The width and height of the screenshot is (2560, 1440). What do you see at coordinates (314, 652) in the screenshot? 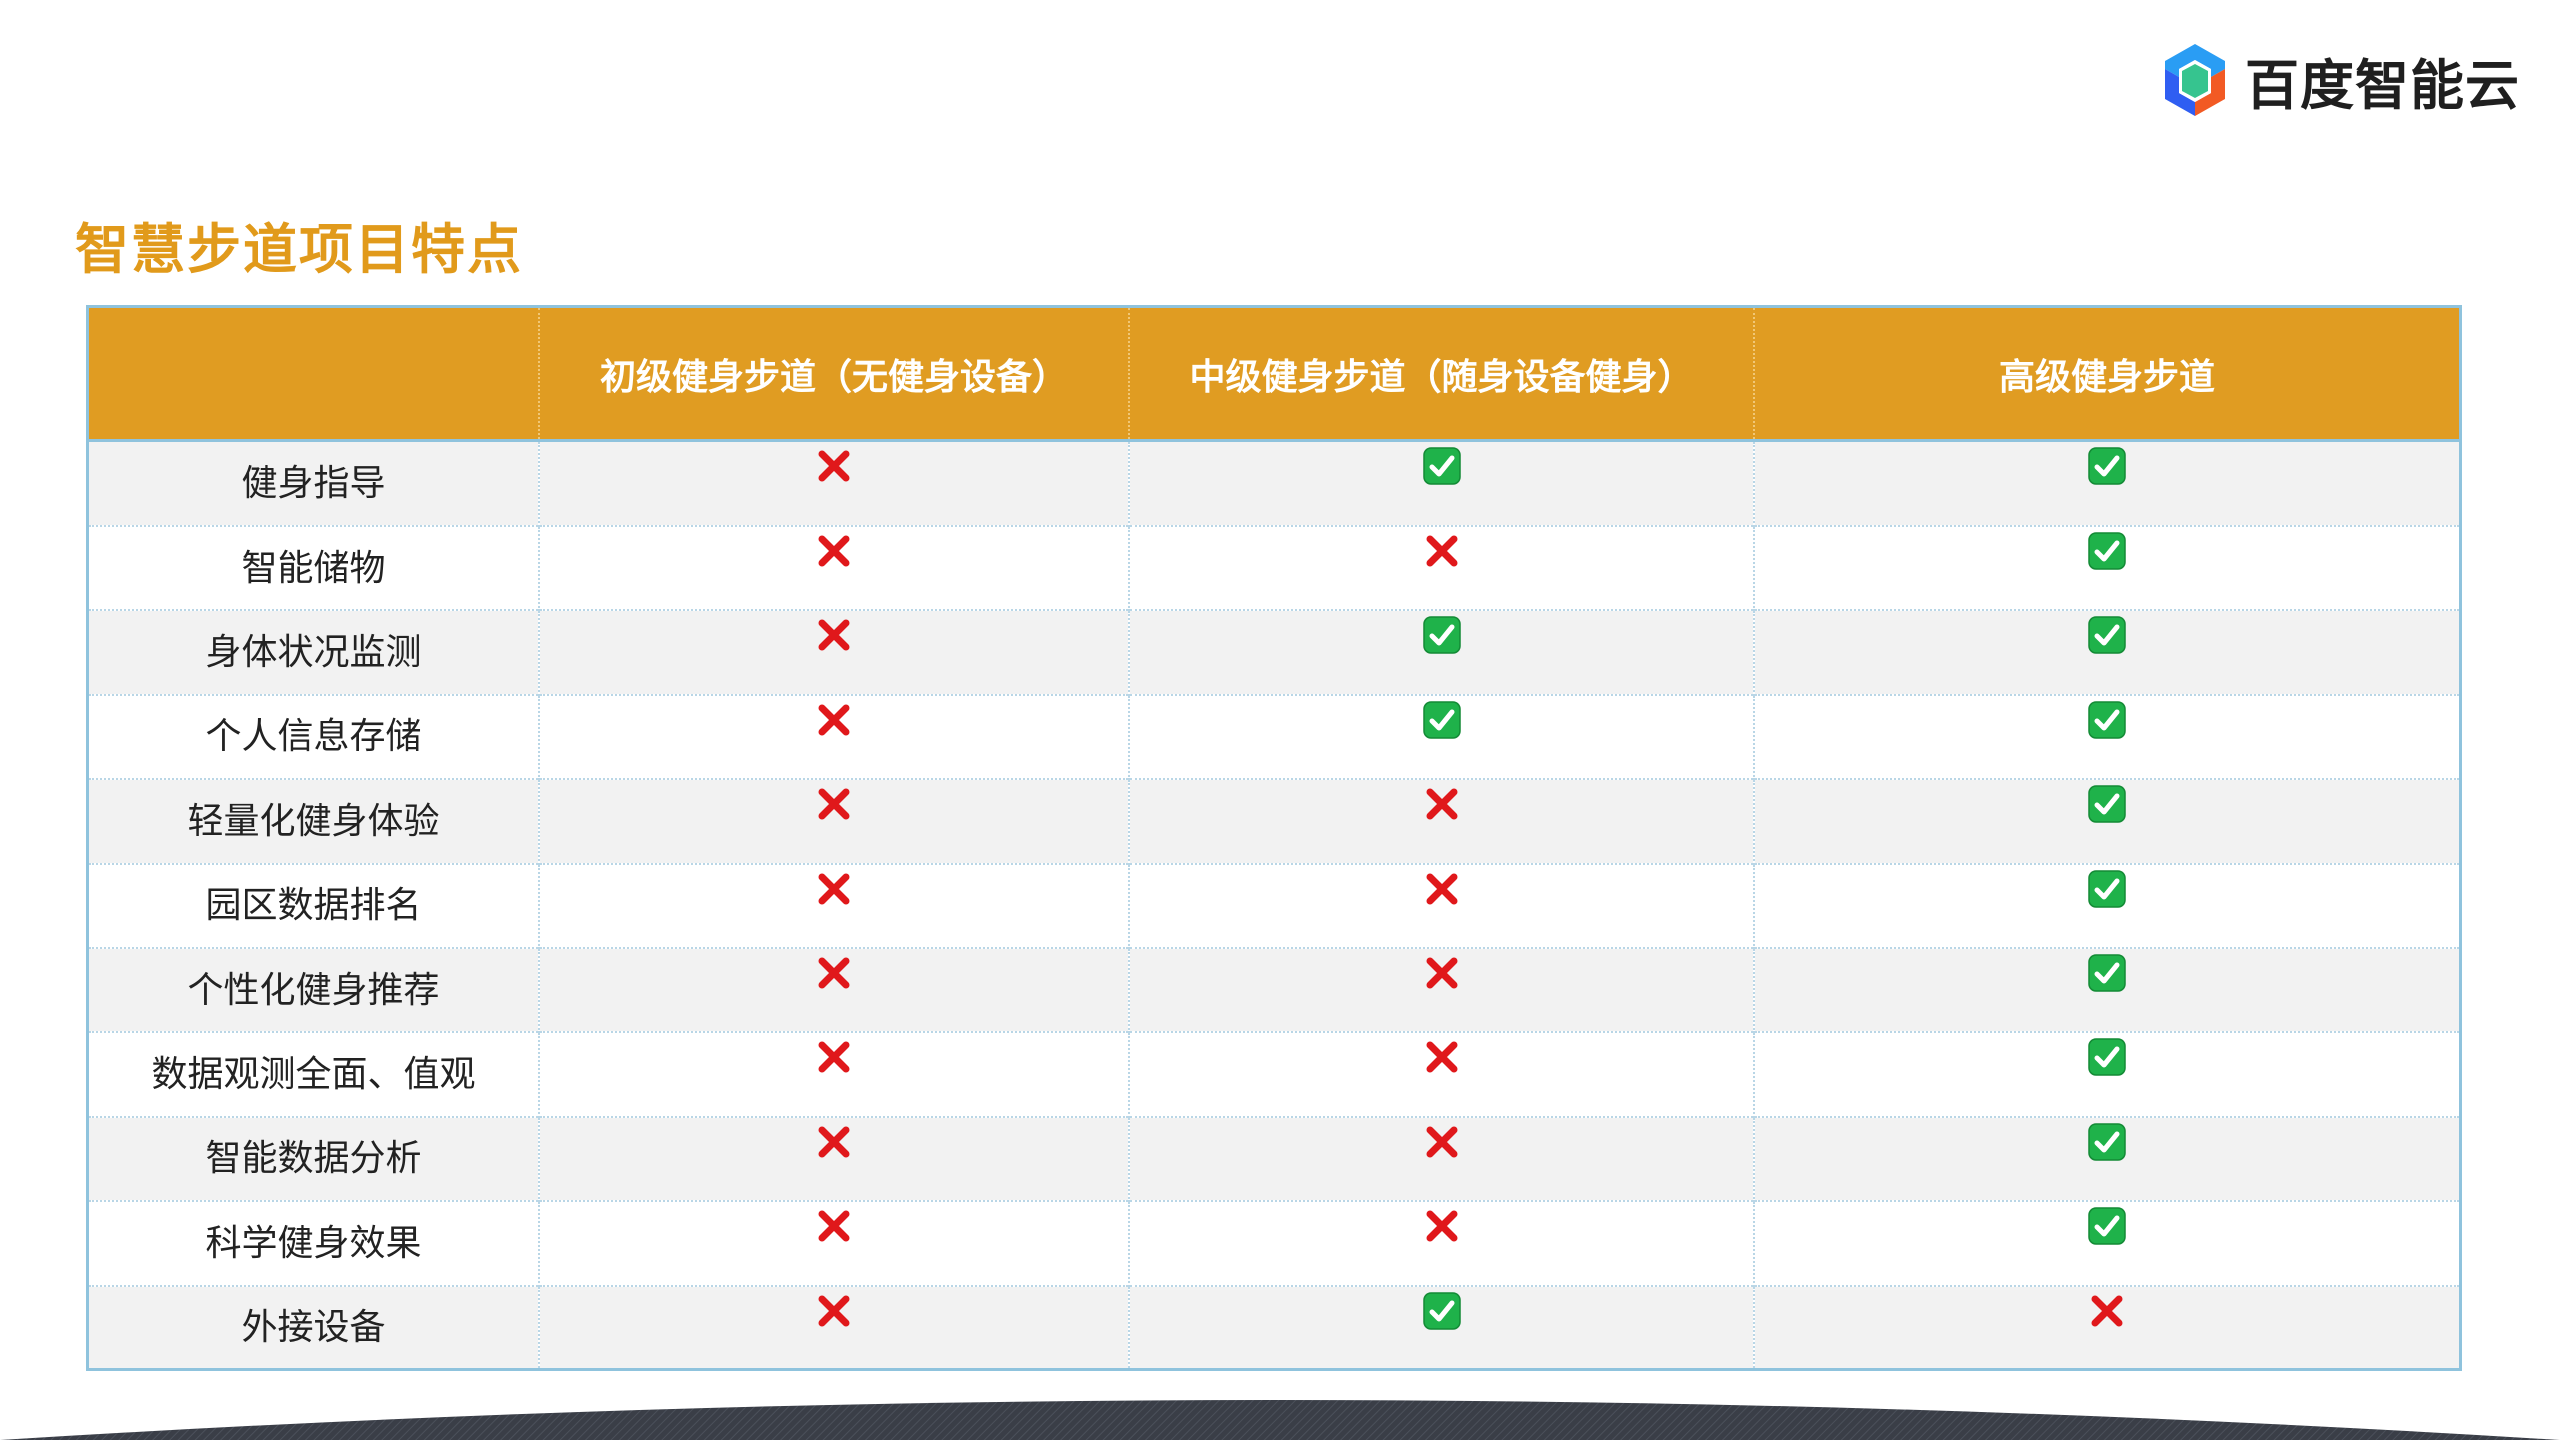
I see `feature-cell: 身体状况监测` at bounding box center [314, 652].